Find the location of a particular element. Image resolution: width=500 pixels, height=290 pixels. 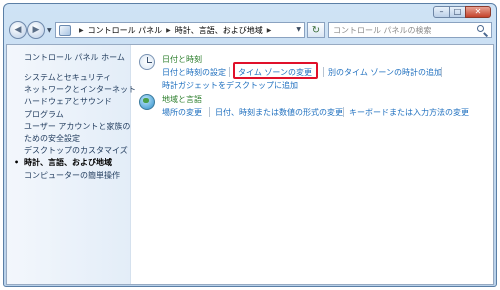

recent-pages-dropdown-icon: ▼ is located at coordinates (49, 30).